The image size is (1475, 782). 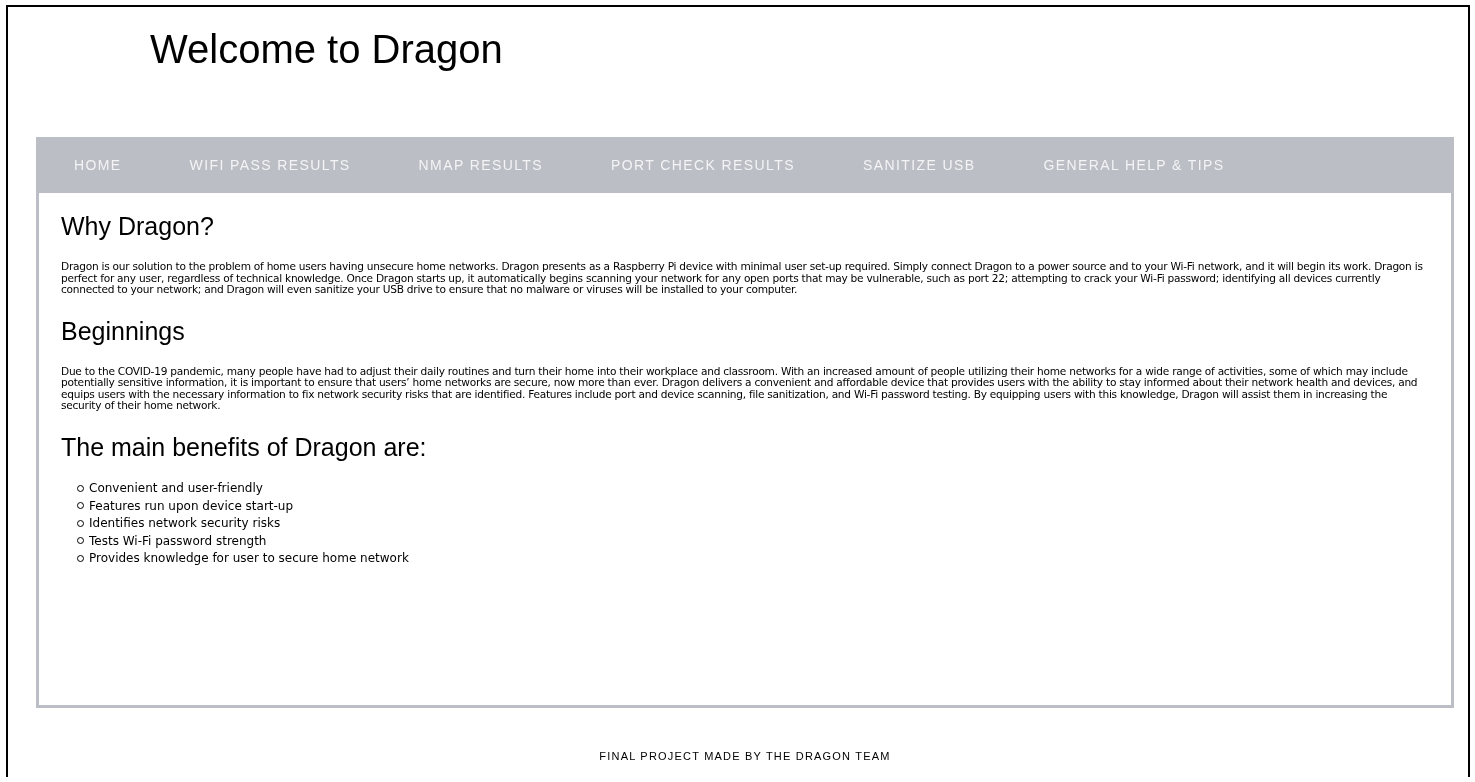 What do you see at coordinates (249, 558) in the screenshot?
I see `list-item: Provides knowledge for user to secure home network` at bounding box center [249, 558].